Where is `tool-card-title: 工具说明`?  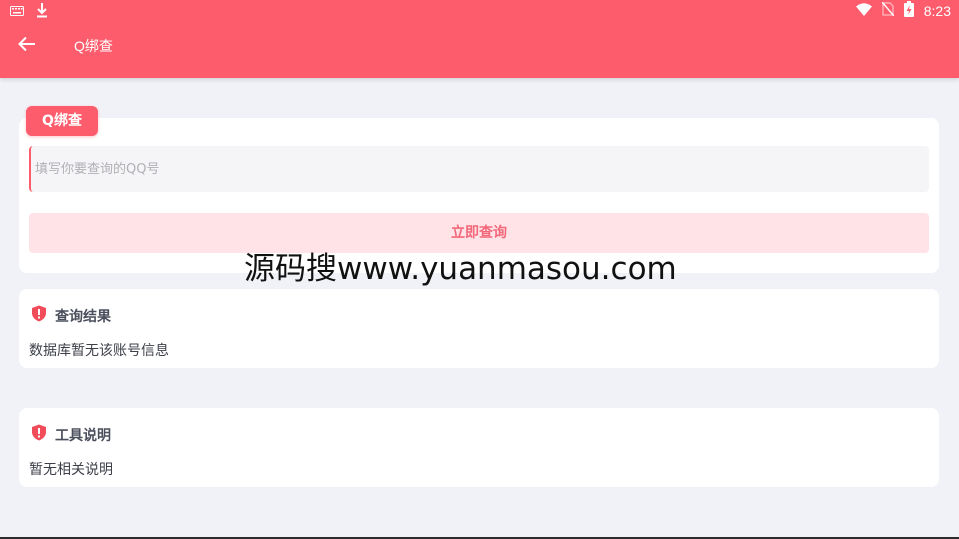
tool-card-title: 工具说明 is located at coordinates (83, 435).